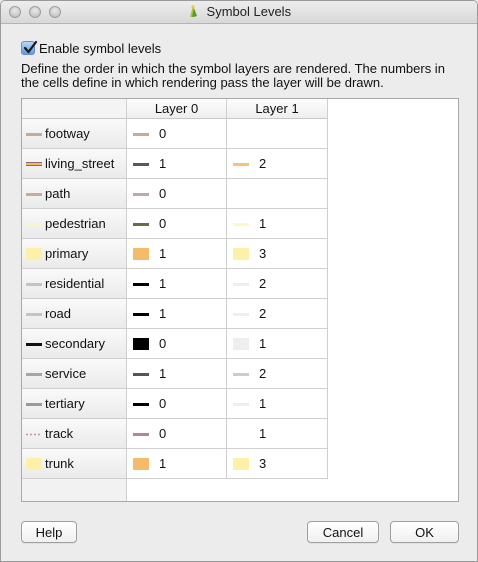 The height and width of the screenshot is (562, 478). What do you see at coordinates (424, 532) in the screenshot?
I see `ok-button: OK` at bounding box center [424, 532].